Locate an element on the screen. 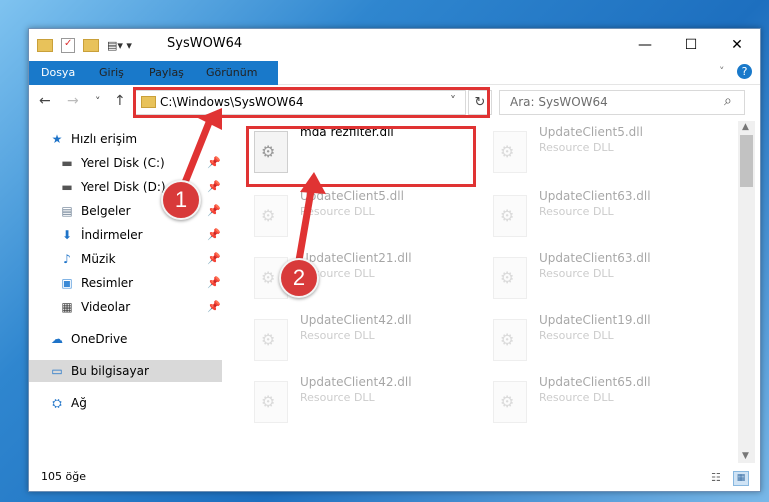 The width and height of the screenshot is (769, 502). callout-badge-1: 1 is located at coordinates (181, 200).